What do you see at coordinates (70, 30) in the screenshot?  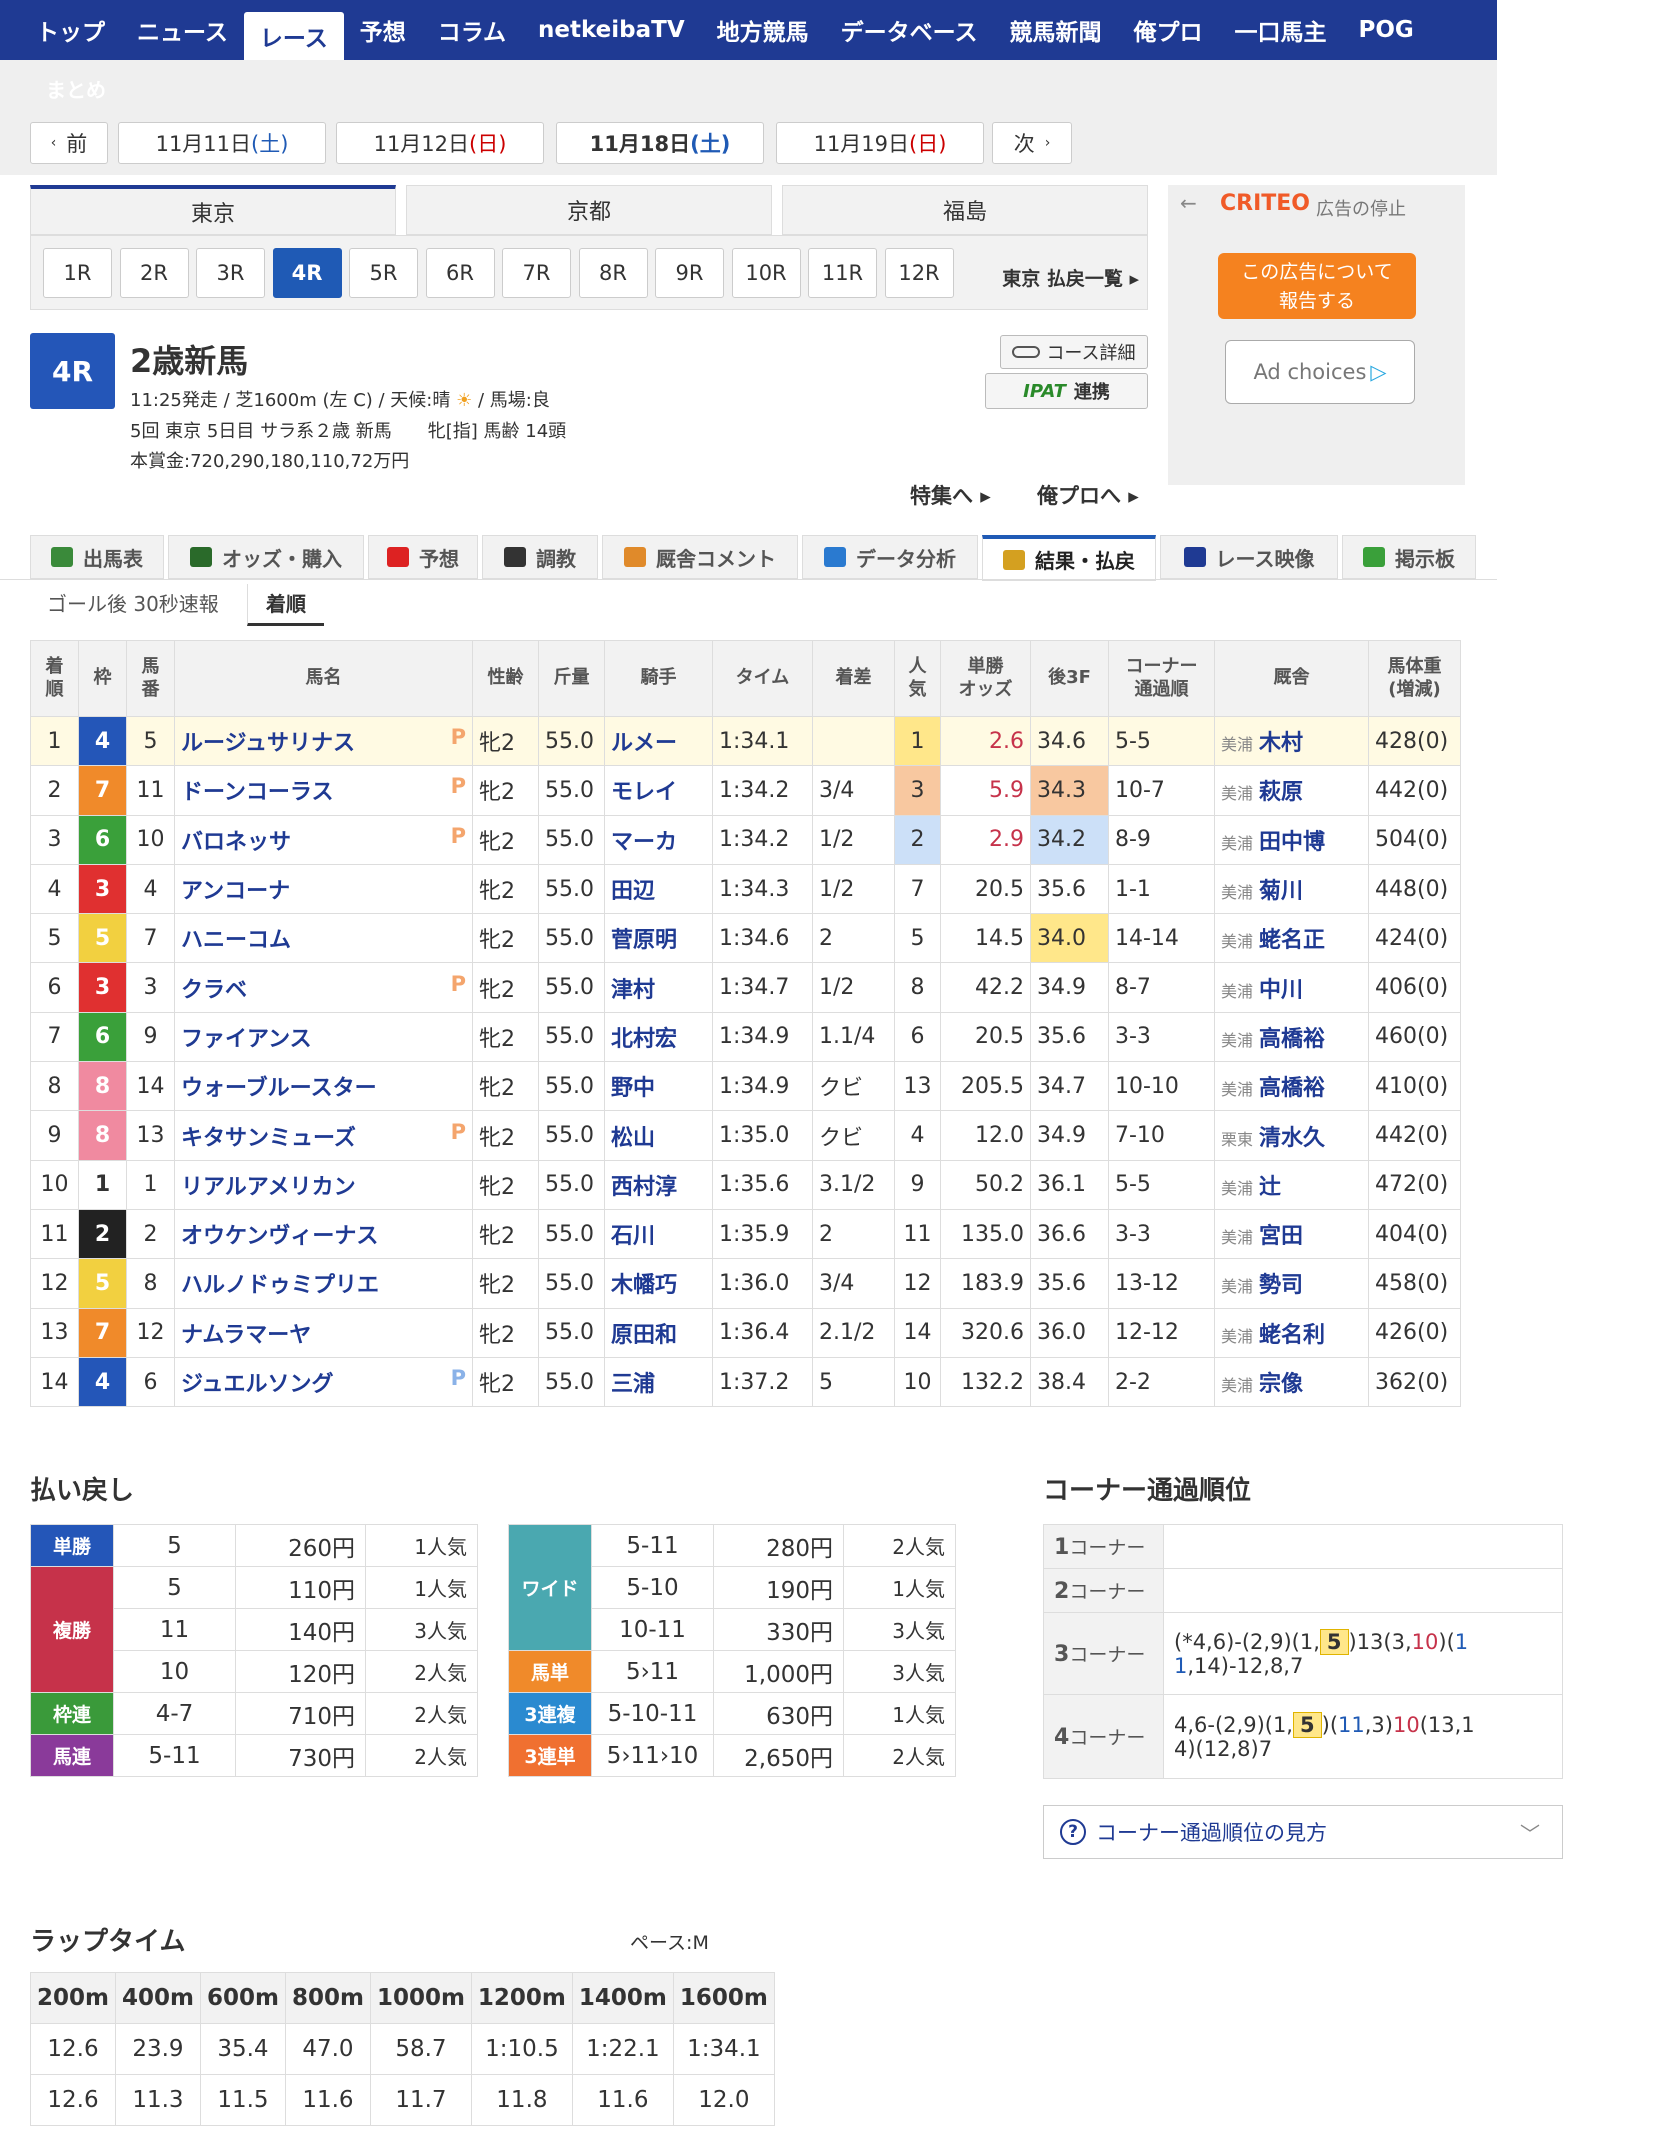 I see `nav-item: トップ` at bounding box center [70, 30].